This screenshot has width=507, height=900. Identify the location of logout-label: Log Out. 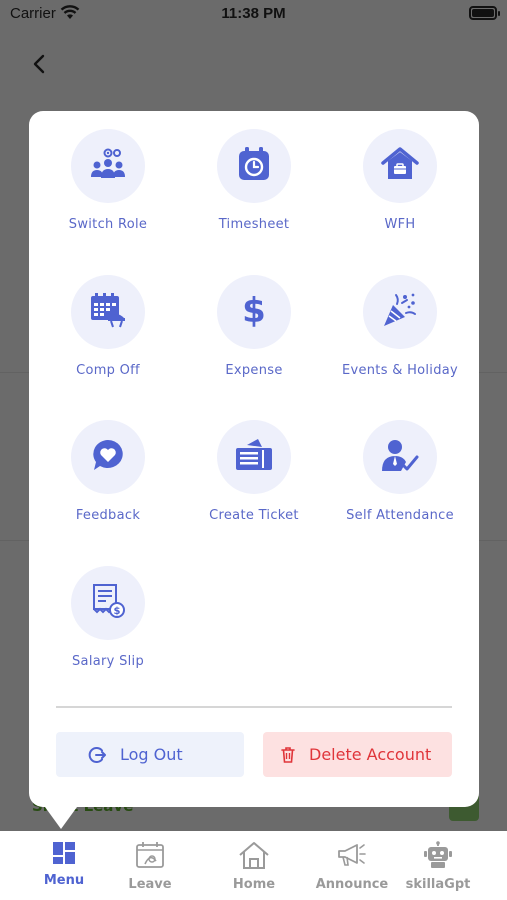
(151, 754).